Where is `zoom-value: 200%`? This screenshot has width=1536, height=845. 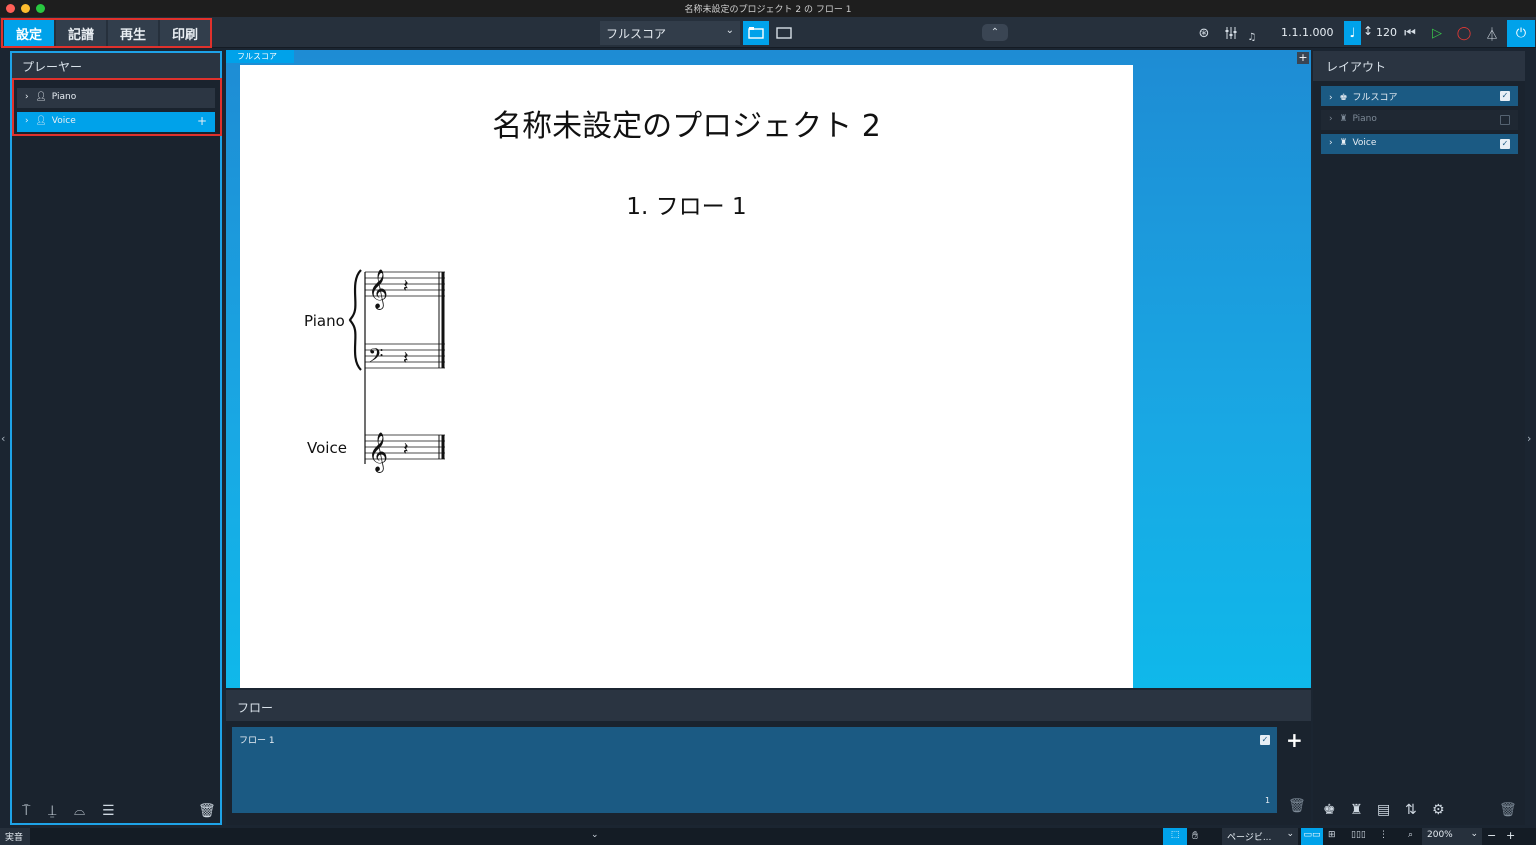
zoom-value: 200% is located at coordinates (1440, 835).